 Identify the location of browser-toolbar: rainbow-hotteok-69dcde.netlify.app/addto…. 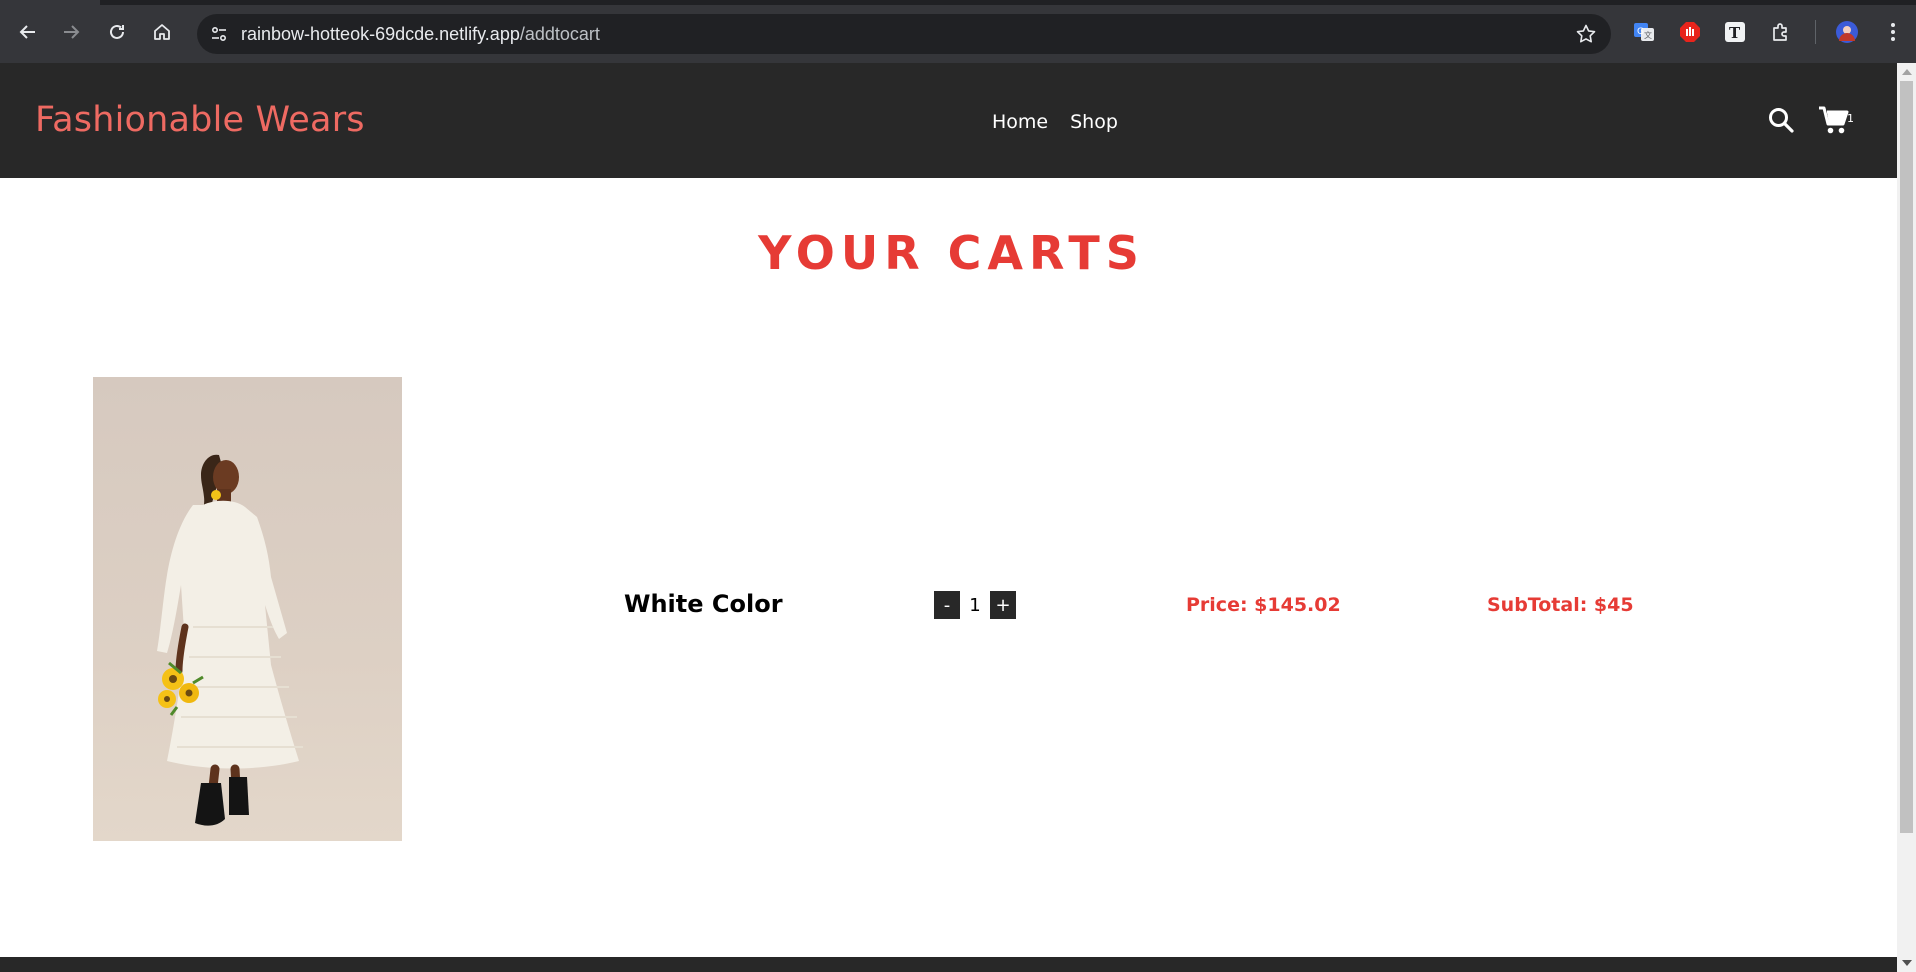
(958, 31).